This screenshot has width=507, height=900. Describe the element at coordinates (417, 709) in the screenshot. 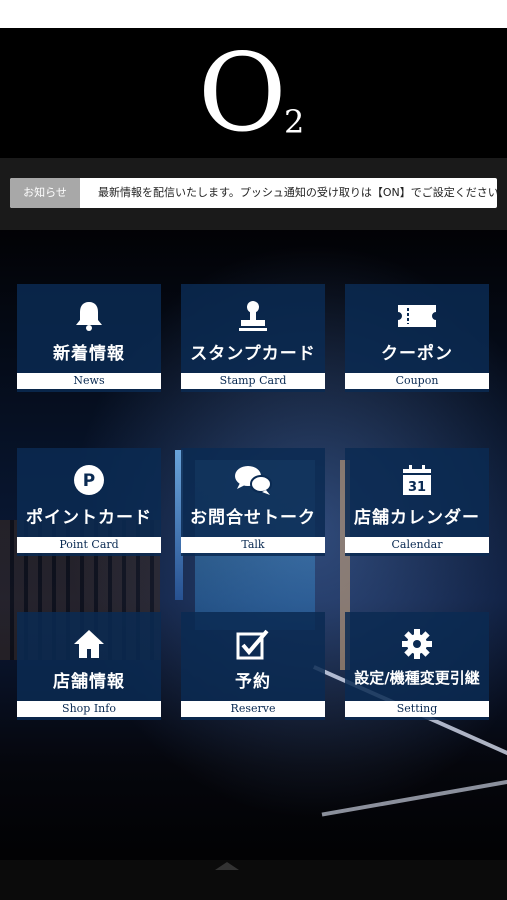

I see `tile-subtitle: Setting` at that location.